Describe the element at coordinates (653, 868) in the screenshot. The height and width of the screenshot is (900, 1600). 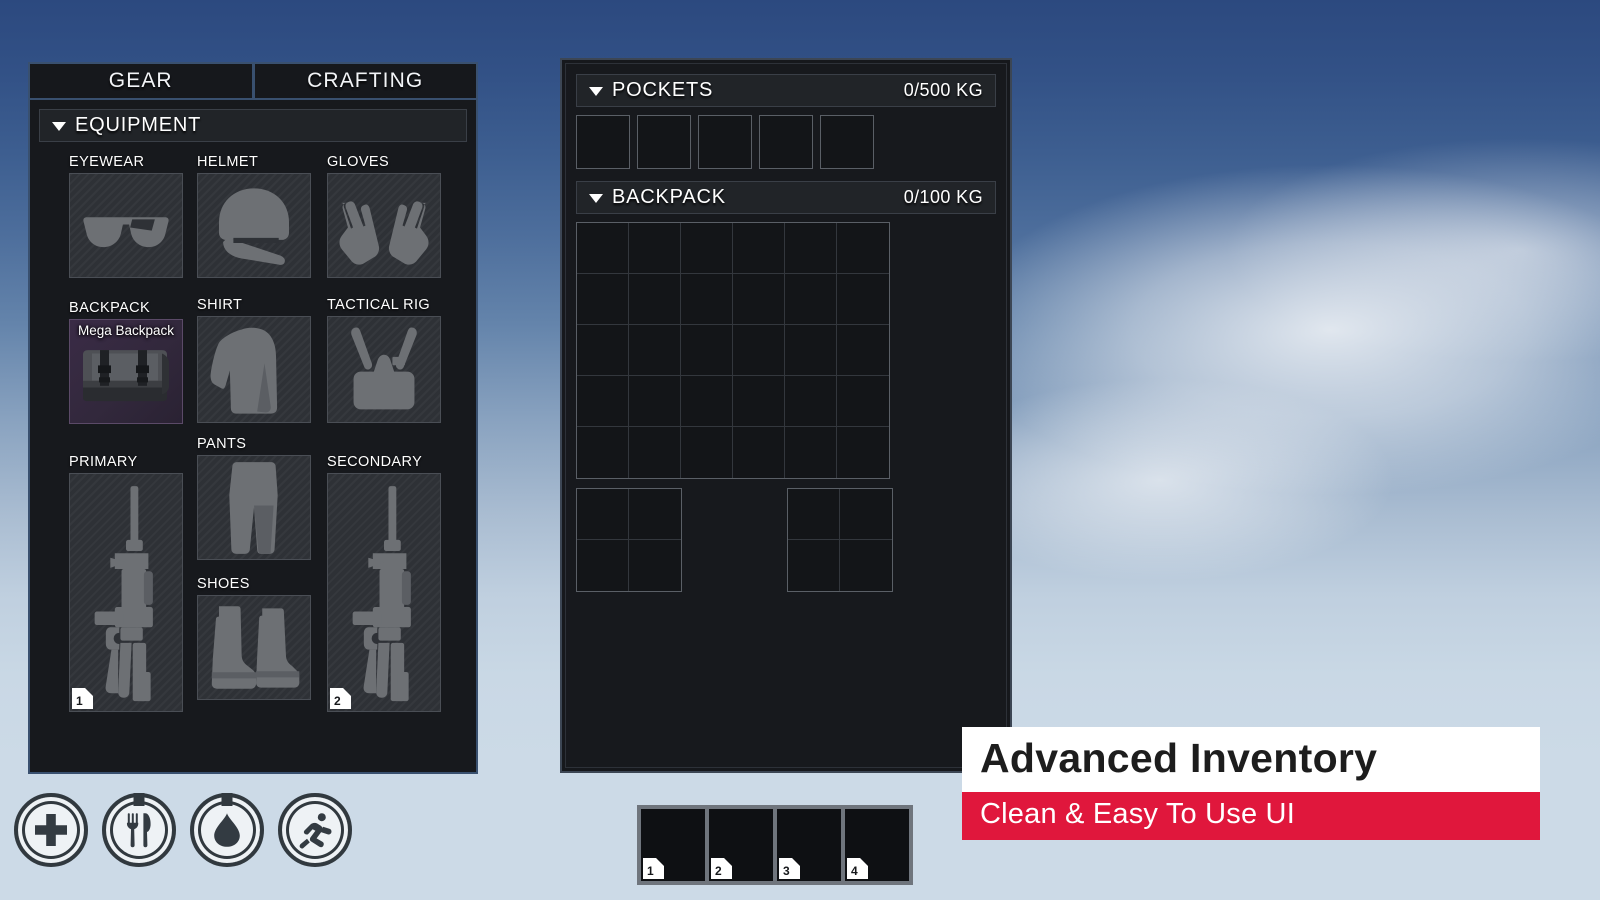
I see `hotbar-key-badge: 1` at that location.